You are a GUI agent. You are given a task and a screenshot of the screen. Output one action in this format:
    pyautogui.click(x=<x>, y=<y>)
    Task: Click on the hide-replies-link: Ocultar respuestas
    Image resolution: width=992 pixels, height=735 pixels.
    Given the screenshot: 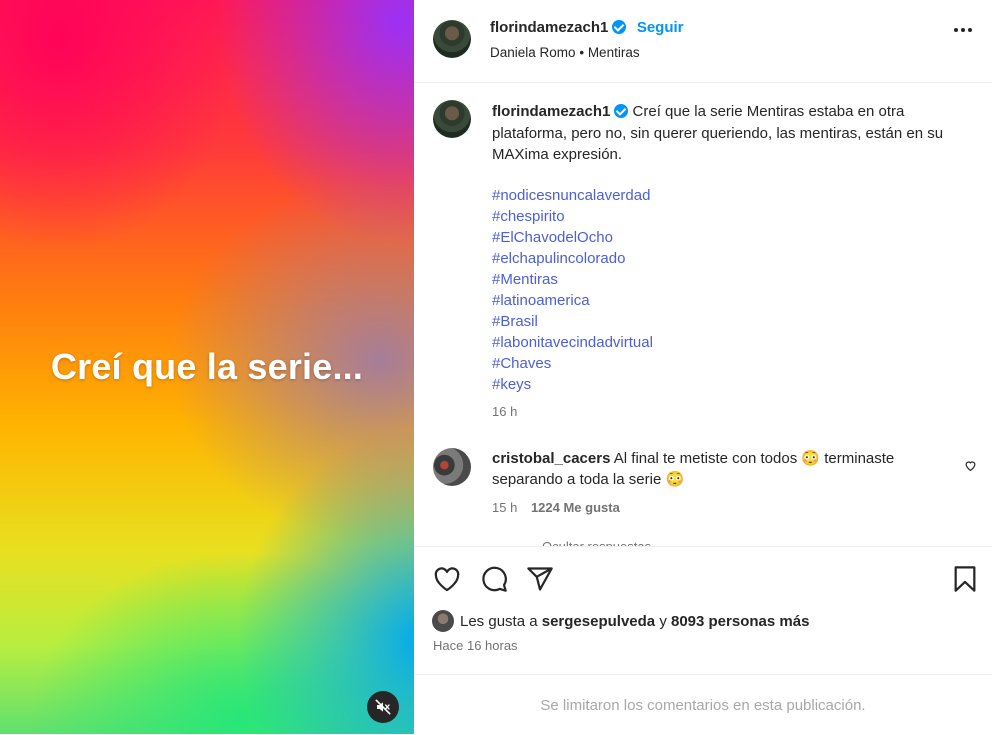 What is the action you would take?
    pyautogui.click(x=596, y=542)
    